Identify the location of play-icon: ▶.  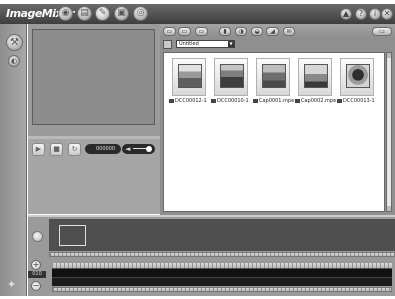
(38, 149).